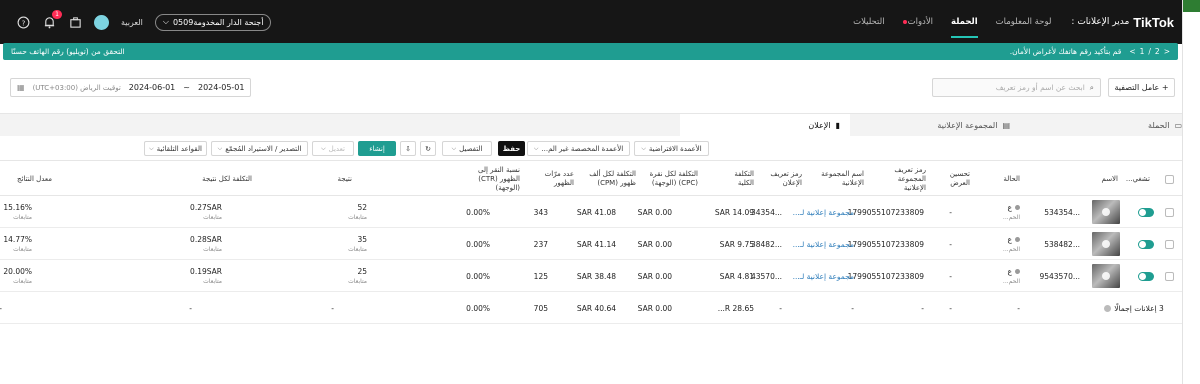 Image resolution: width=1200 pixels, height=384 pixels. What do you see at coordinates (259, 148) in the screenshot?
I see `bulk-export-import-dropdown: التصدير / الاستيراد المُجمّع ⌵` at bounding box center [259, 148].